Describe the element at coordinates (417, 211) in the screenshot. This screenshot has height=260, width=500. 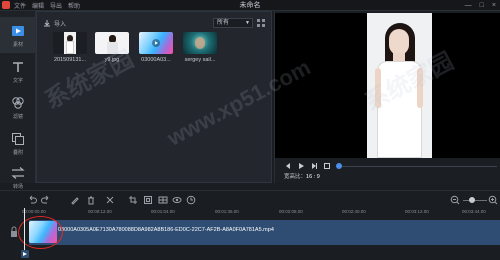
I see `ruler-tick: 00:03:12.00` at that location.